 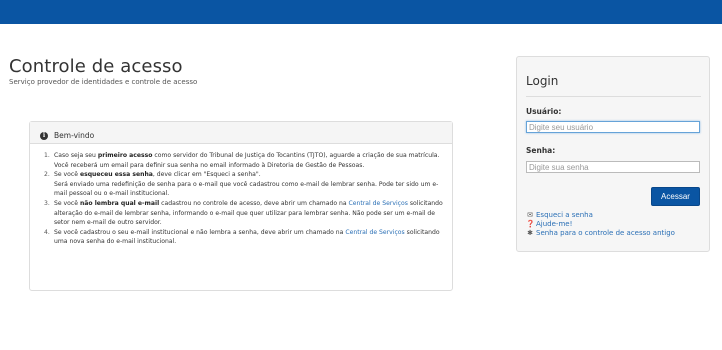 I want to click on page-title: Controle de acesso, so click(x=96, y=66).